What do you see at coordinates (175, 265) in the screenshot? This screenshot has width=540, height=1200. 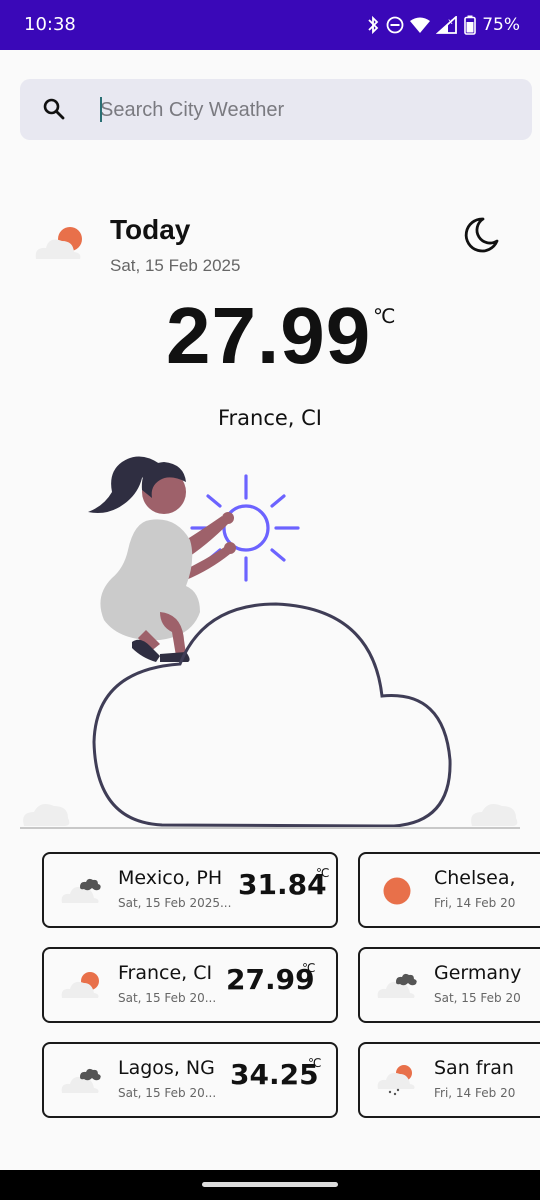 I see `today-date: Sat, 15 Feb 2025` at bounding box center [175, 265].